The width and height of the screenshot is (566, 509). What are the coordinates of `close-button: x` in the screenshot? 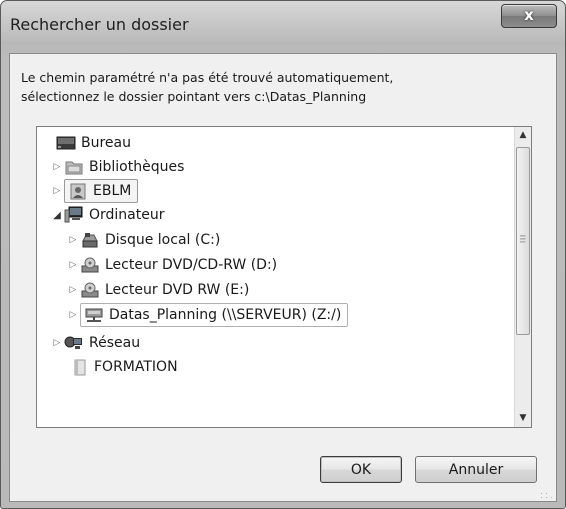 It's located at (529, 16).